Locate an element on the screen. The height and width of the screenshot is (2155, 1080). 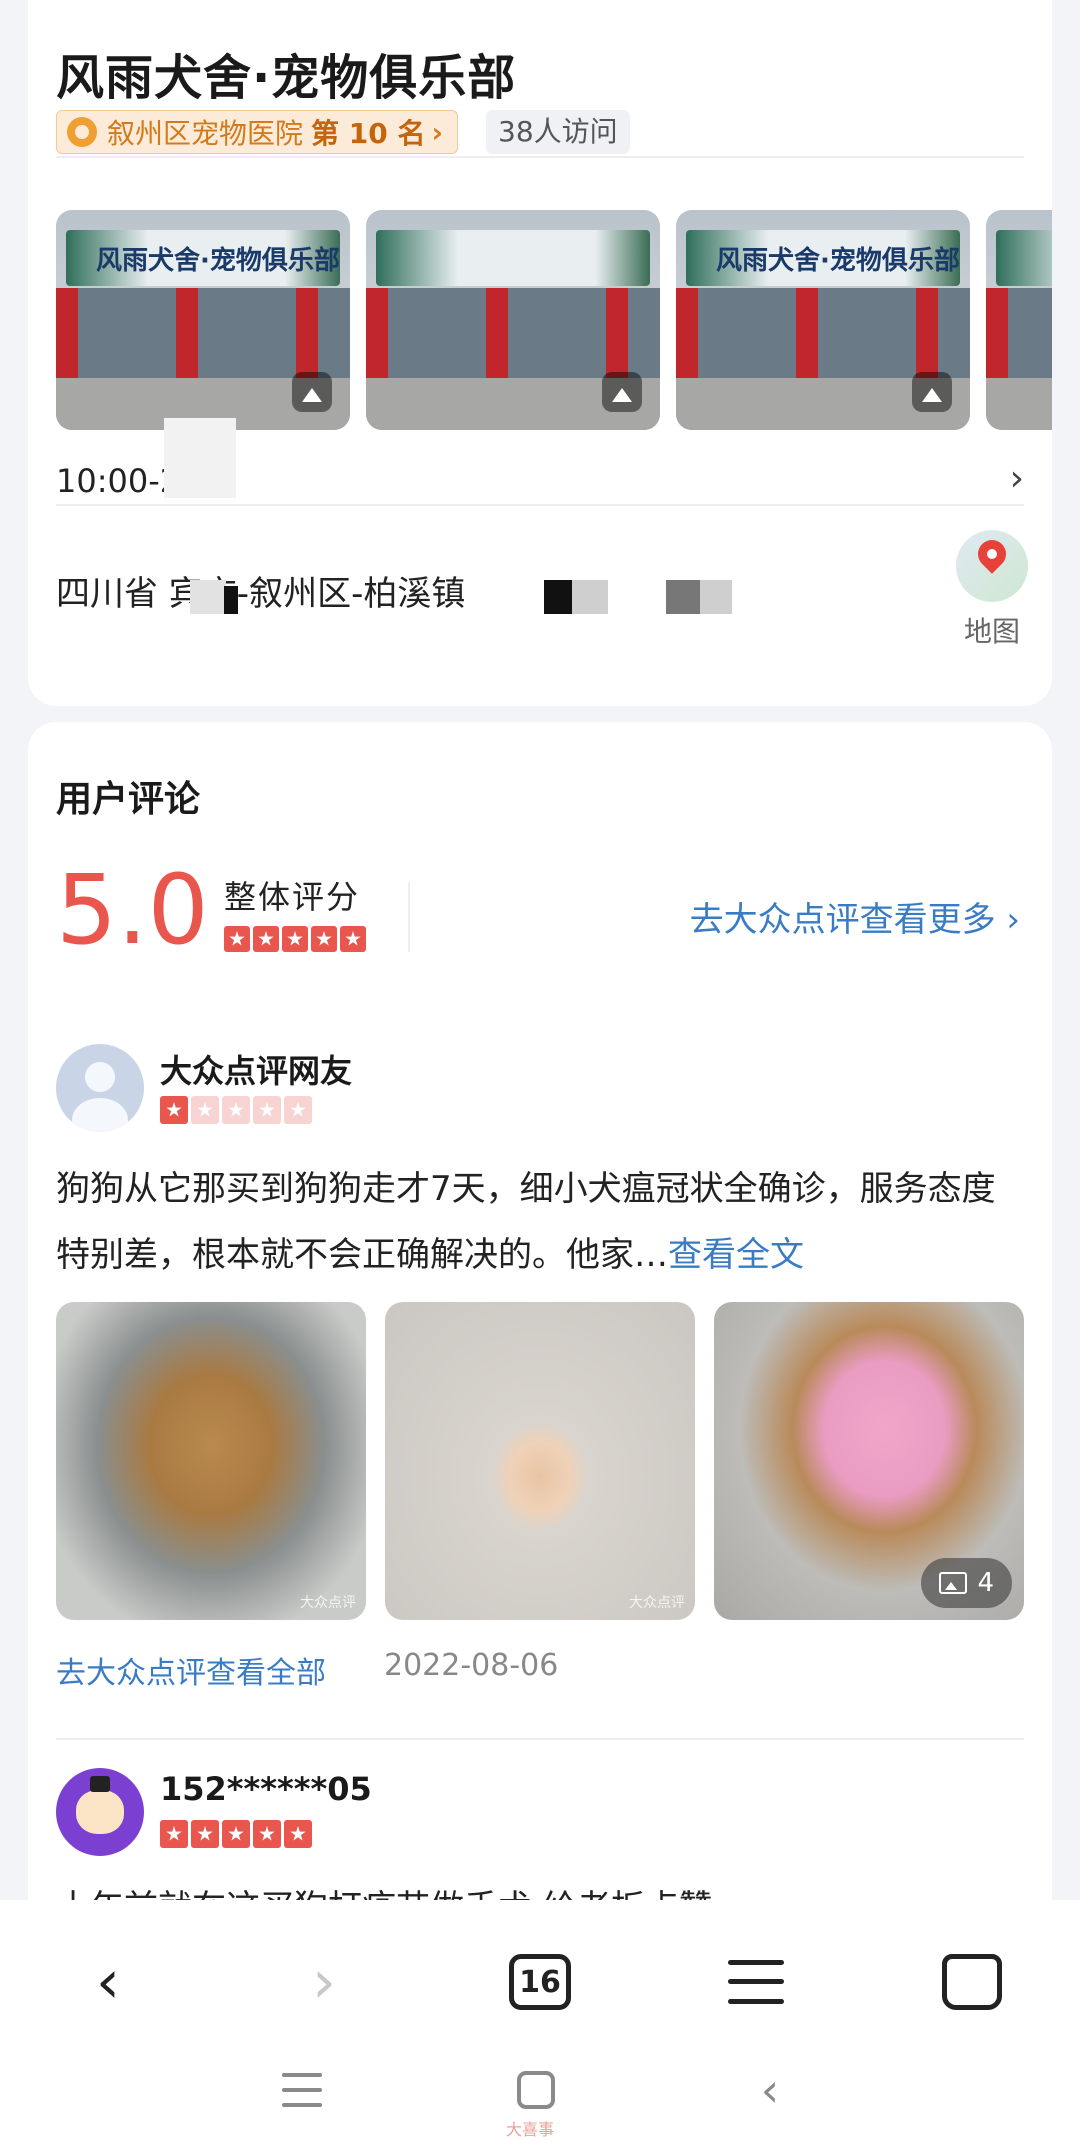
home-icon is located at coordinates (972, 1982).